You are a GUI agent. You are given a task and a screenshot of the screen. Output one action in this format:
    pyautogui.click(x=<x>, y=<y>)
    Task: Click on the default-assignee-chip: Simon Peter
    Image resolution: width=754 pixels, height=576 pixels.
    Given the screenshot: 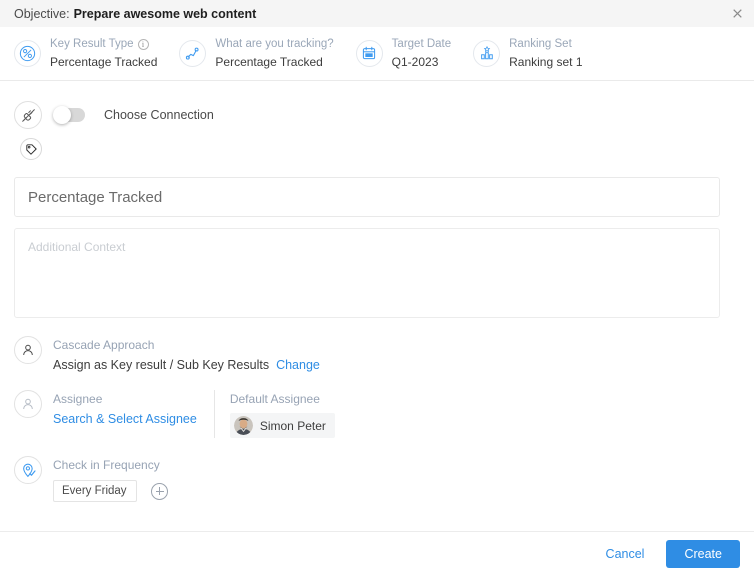 What is the action you would take?
    pyautogui.click(x=282, y=425)
    